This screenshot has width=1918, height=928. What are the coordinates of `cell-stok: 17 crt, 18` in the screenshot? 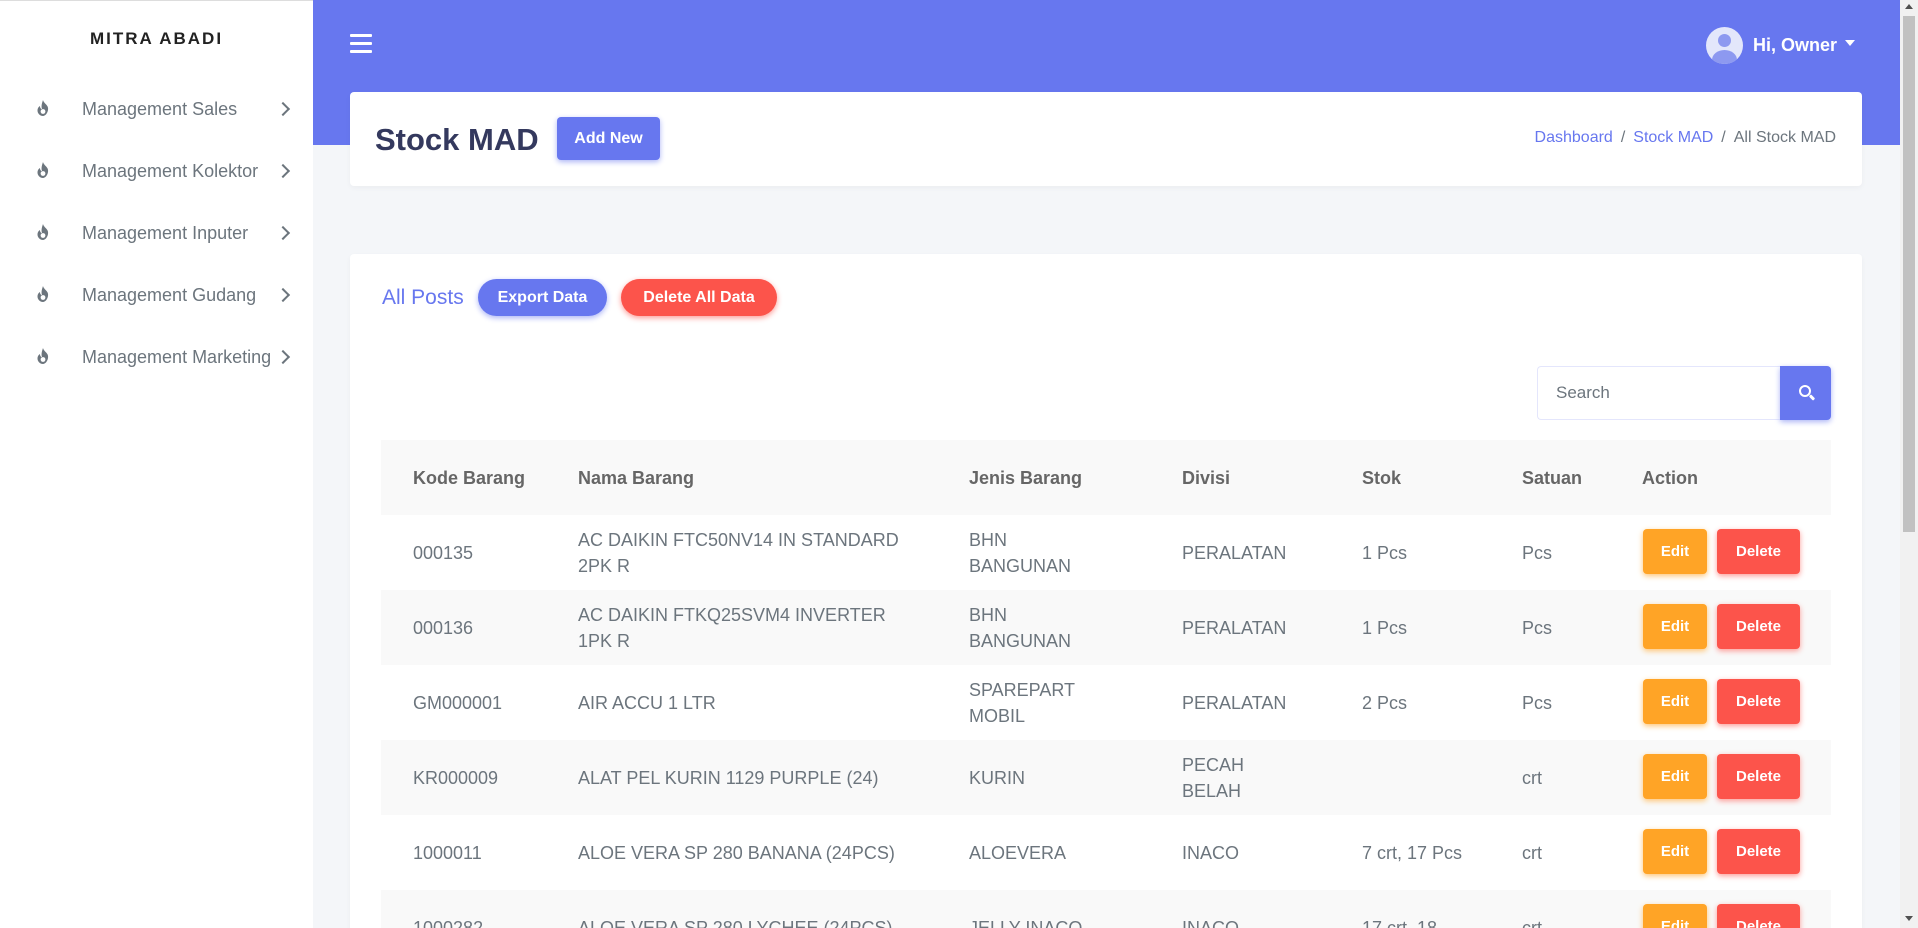 It's located at (1400, 922).